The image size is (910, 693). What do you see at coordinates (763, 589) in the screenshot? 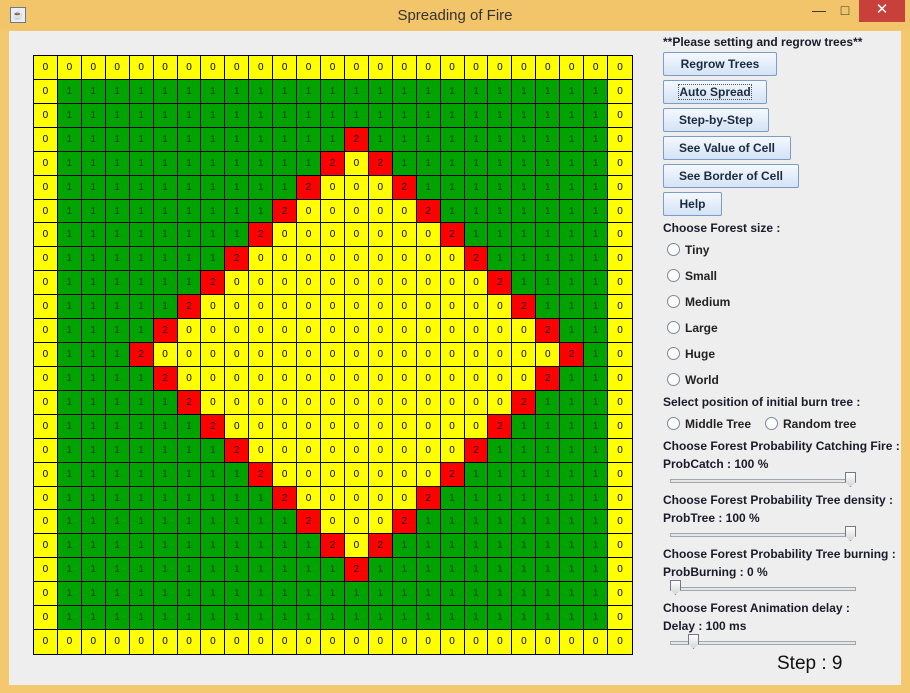
I see `slider-track` at bounding box center [763, 589].